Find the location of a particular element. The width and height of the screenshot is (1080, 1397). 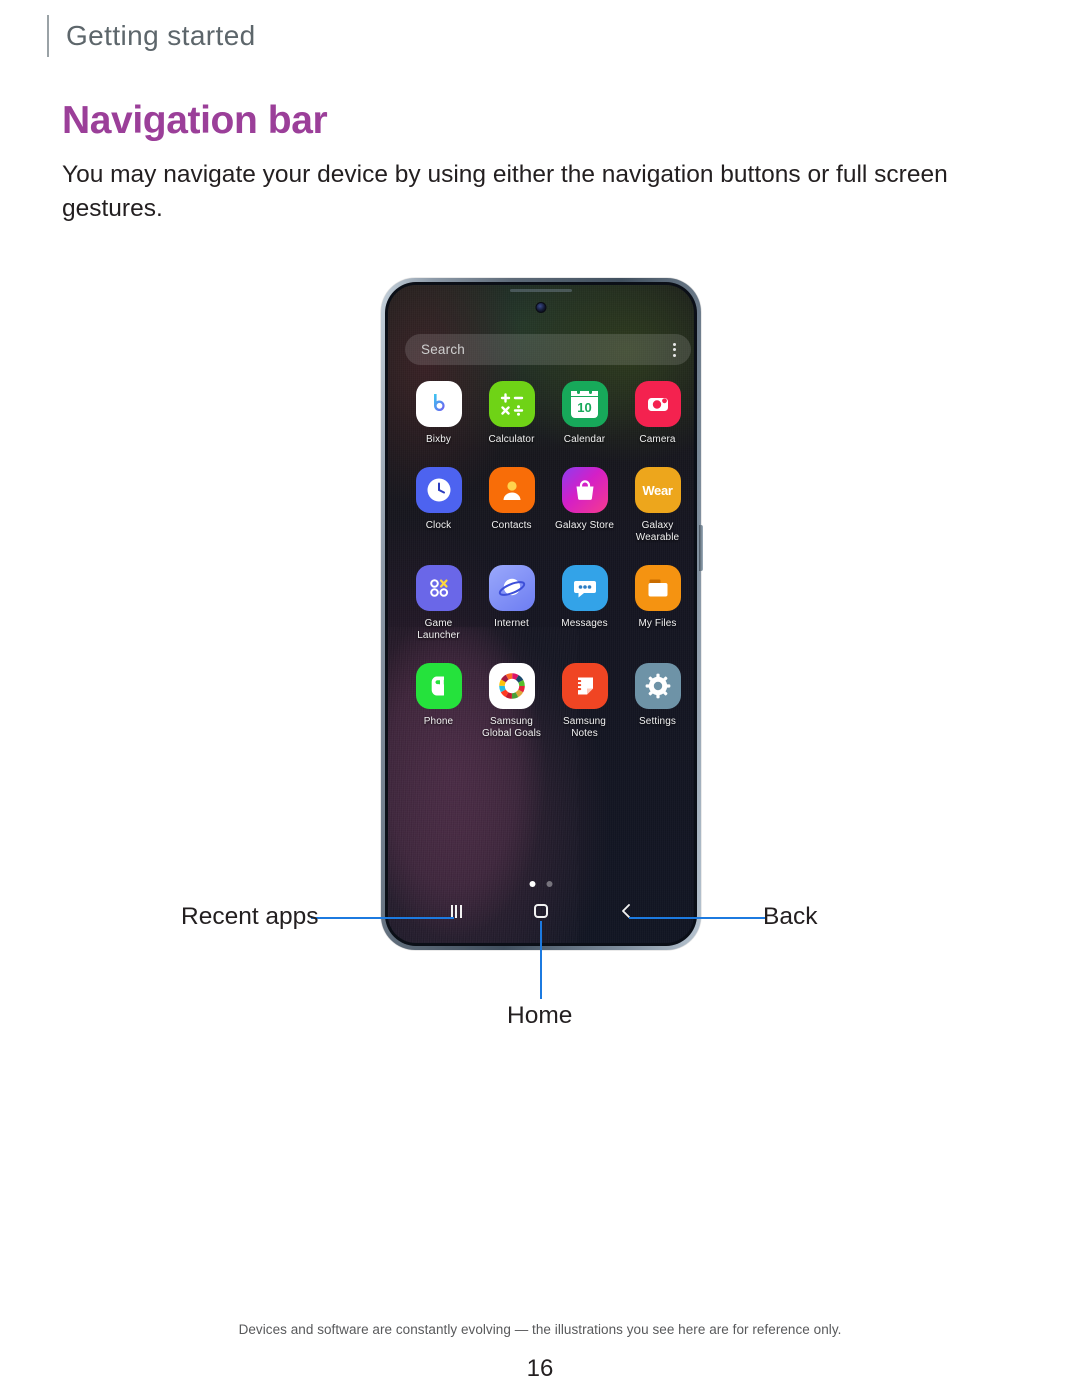

power-button is located at coordinates (701, 548).